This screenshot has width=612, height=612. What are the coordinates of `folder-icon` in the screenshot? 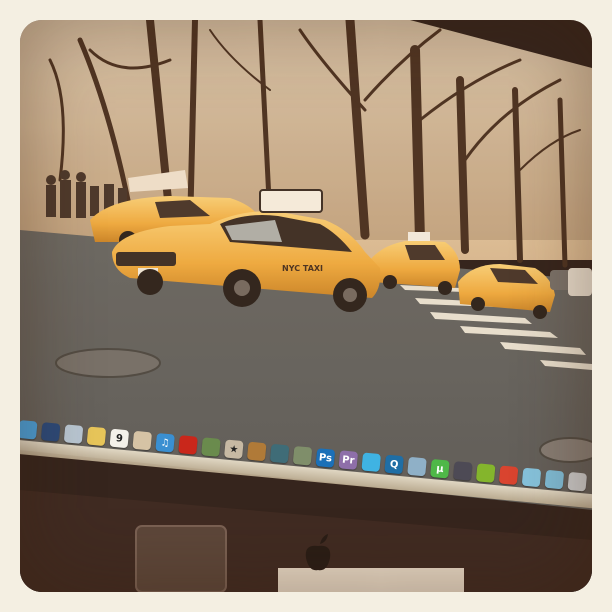 It's located at (531, 477).